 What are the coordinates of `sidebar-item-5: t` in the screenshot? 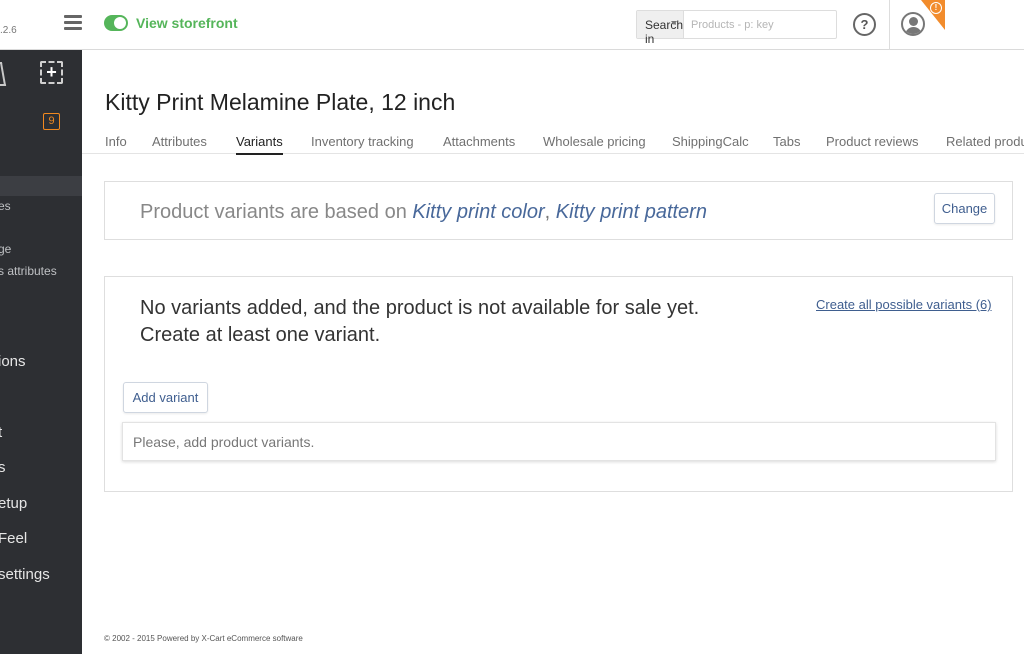 It's located at (1, 432).